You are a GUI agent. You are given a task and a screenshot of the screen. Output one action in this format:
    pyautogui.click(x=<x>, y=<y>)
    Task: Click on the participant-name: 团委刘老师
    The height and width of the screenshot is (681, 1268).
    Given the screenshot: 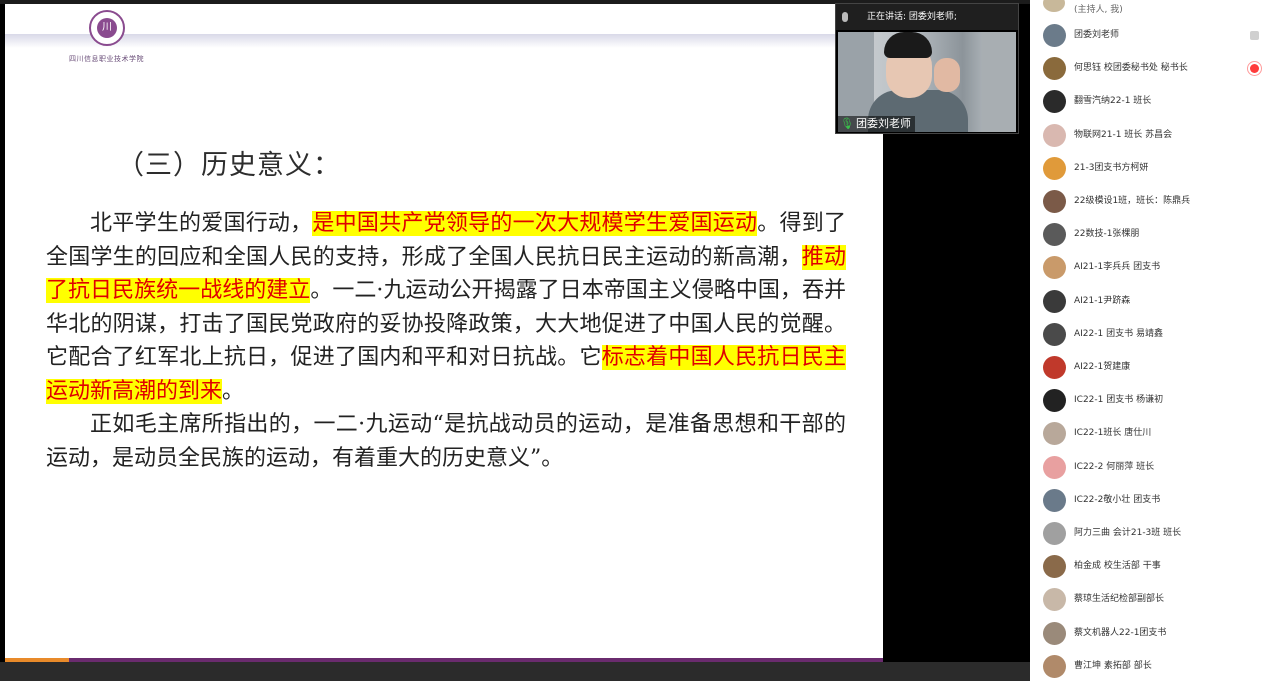 What is the action you would take?
    pyautogui.click(x=1097, y=35)
    